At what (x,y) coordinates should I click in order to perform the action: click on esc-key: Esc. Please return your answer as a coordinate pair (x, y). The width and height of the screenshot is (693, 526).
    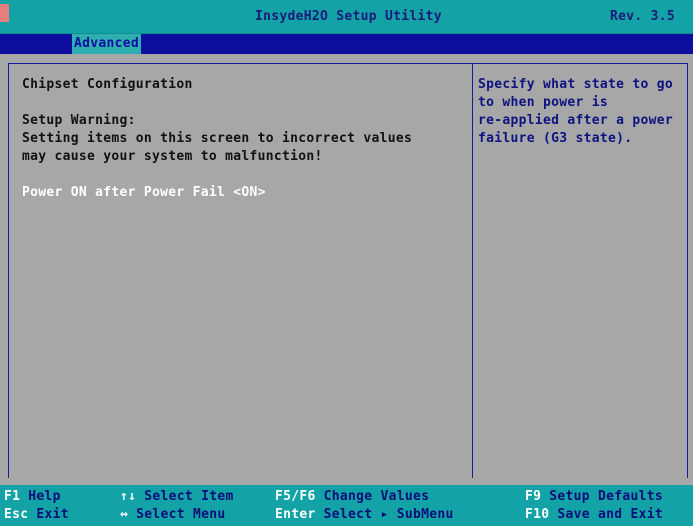
    Looking at the image, I should click on (16, 514).